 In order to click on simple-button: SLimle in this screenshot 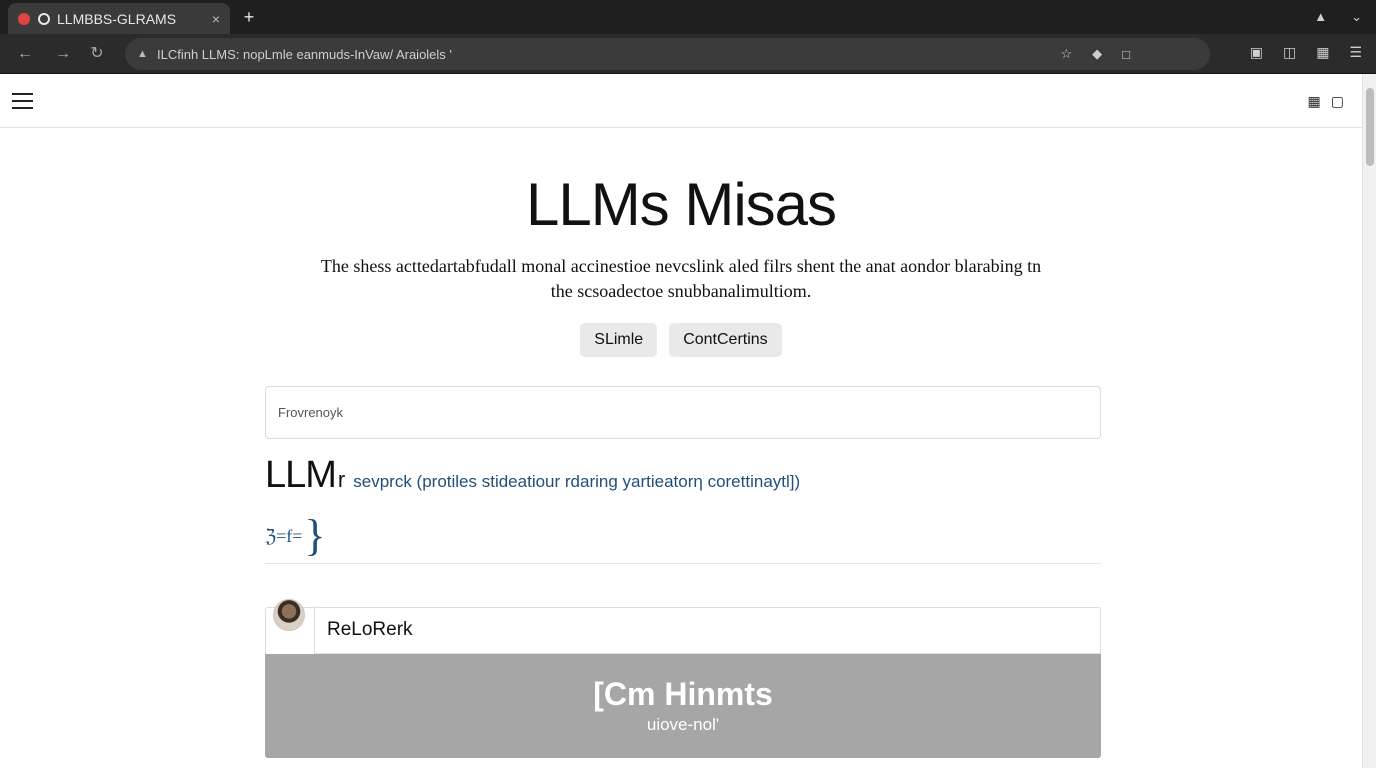, I will do `click(619, 340)`.